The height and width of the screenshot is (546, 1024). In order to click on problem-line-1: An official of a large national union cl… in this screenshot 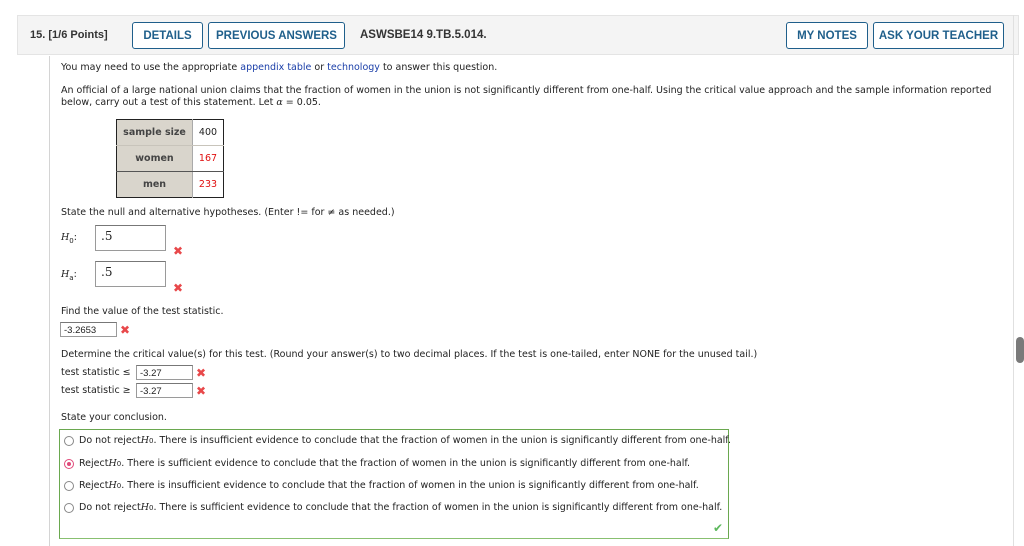, I will do `click(526, 90)`.